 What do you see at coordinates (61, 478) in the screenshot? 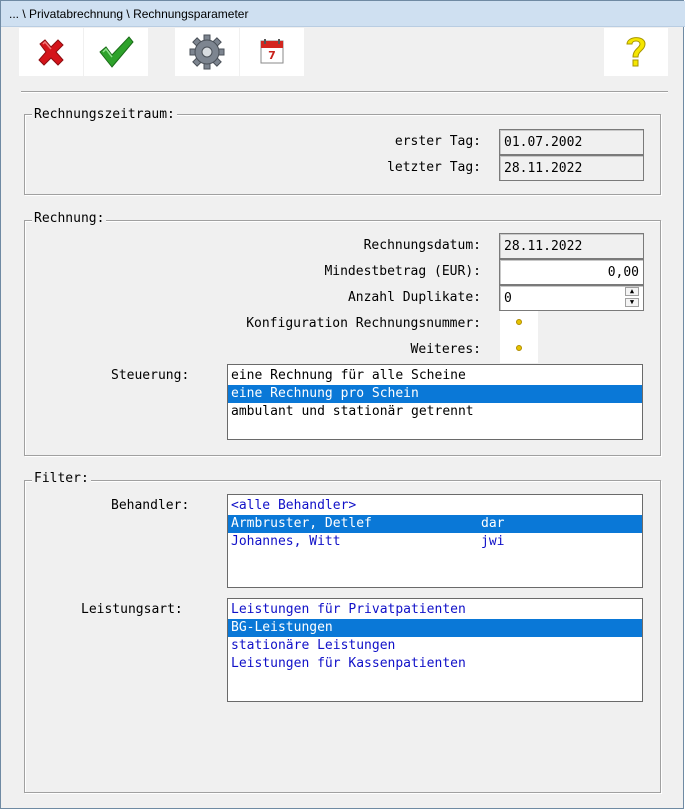
I see `filter-legend: Filter:` at bounding box center [61, 478].